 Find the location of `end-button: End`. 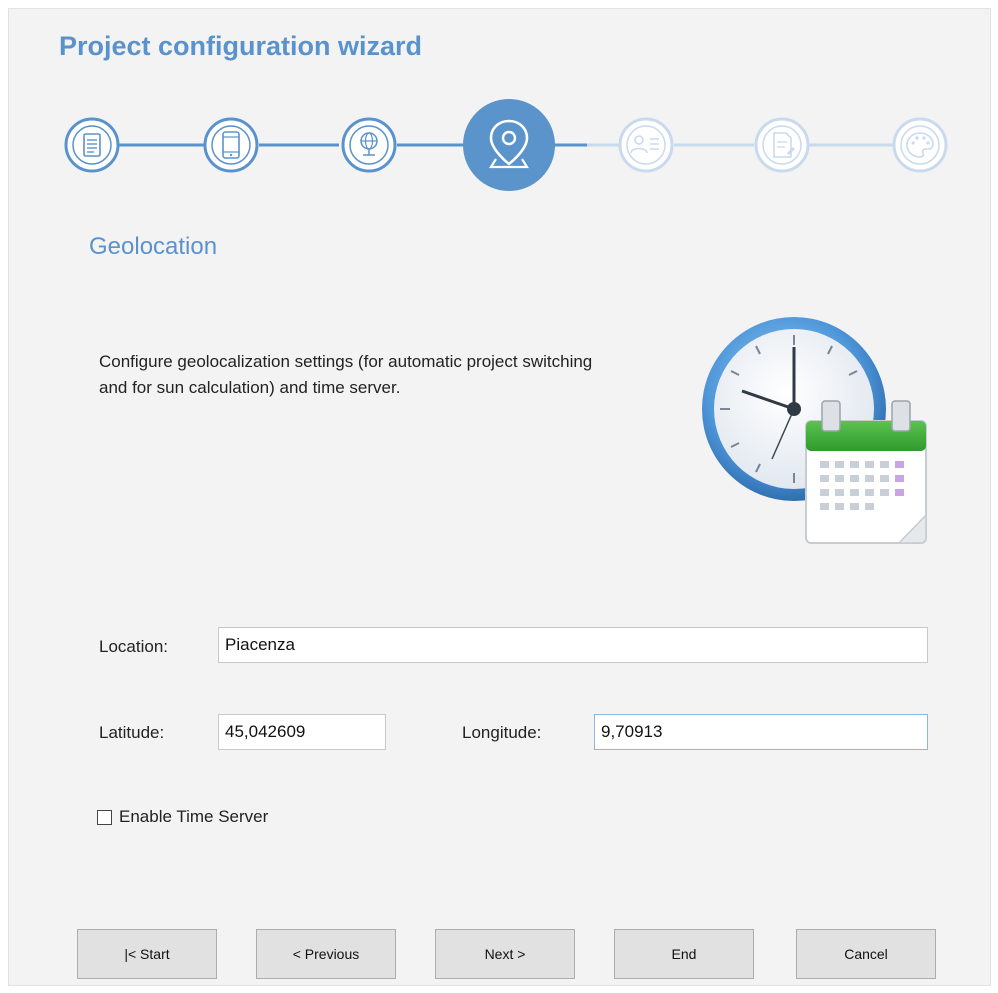

end-button: End is located at coordinates (684, 954).